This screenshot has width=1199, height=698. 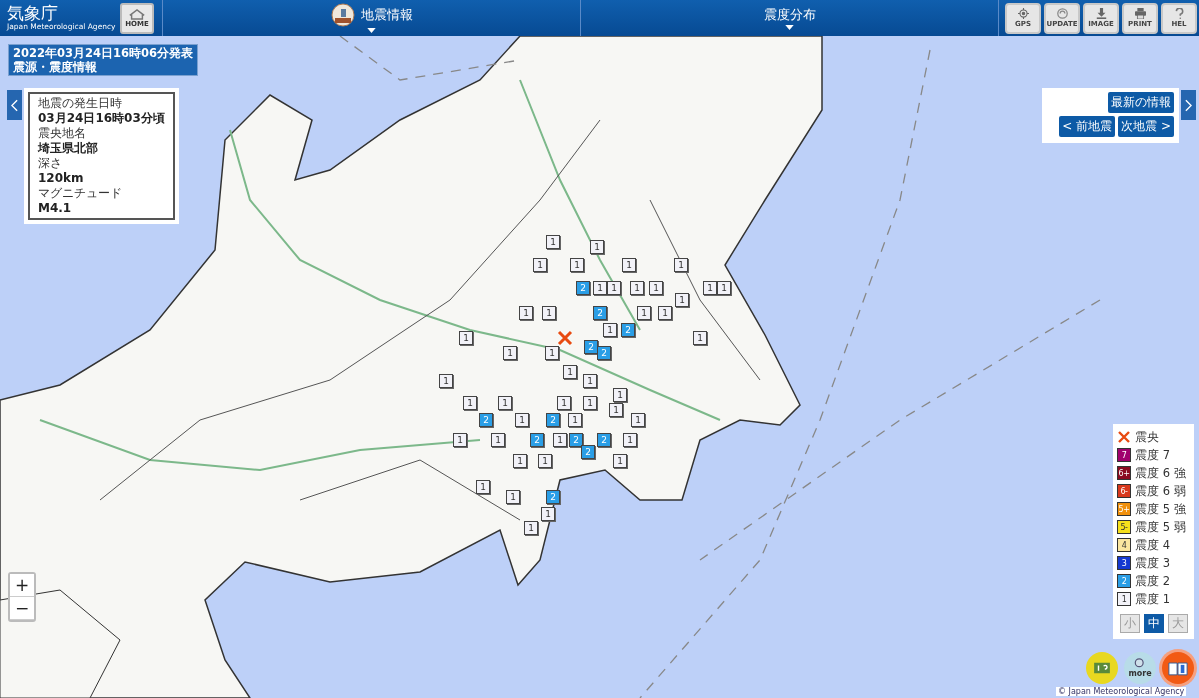 I want to click on latest-button: 最新の情報, so click(x=1141, y=102).